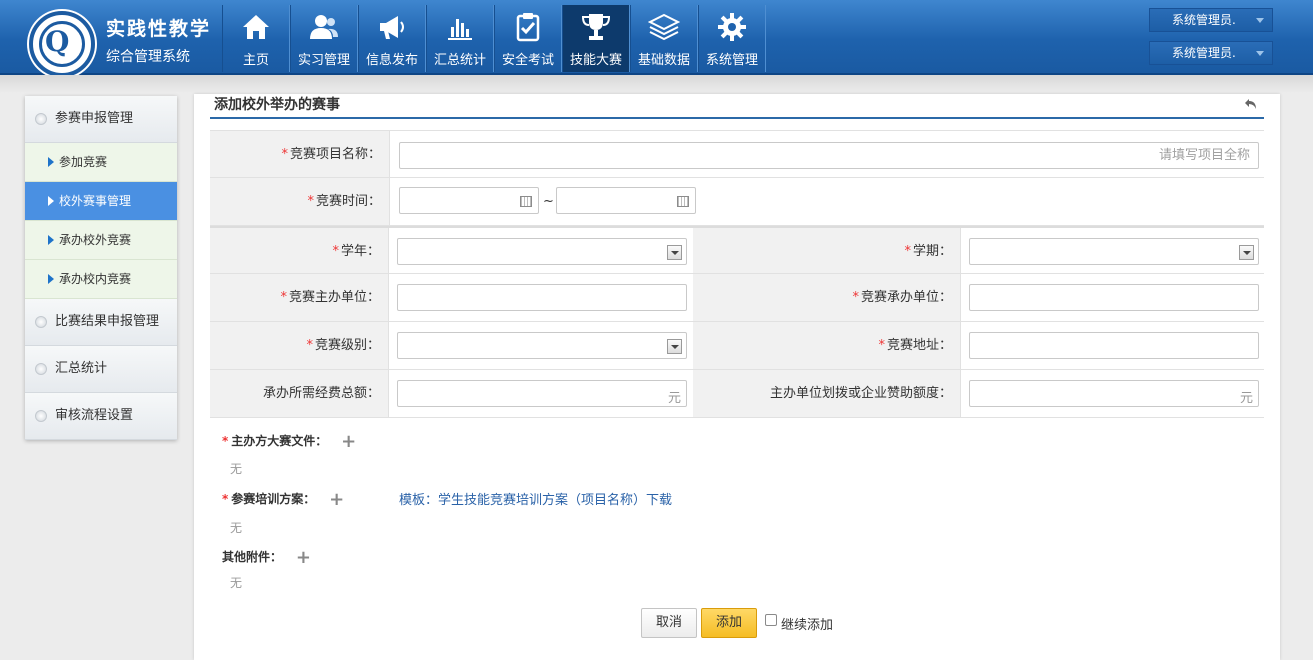 This screenshot has height=660, width=1313. I want to click on nav-home: 主页, so click(256, 38).